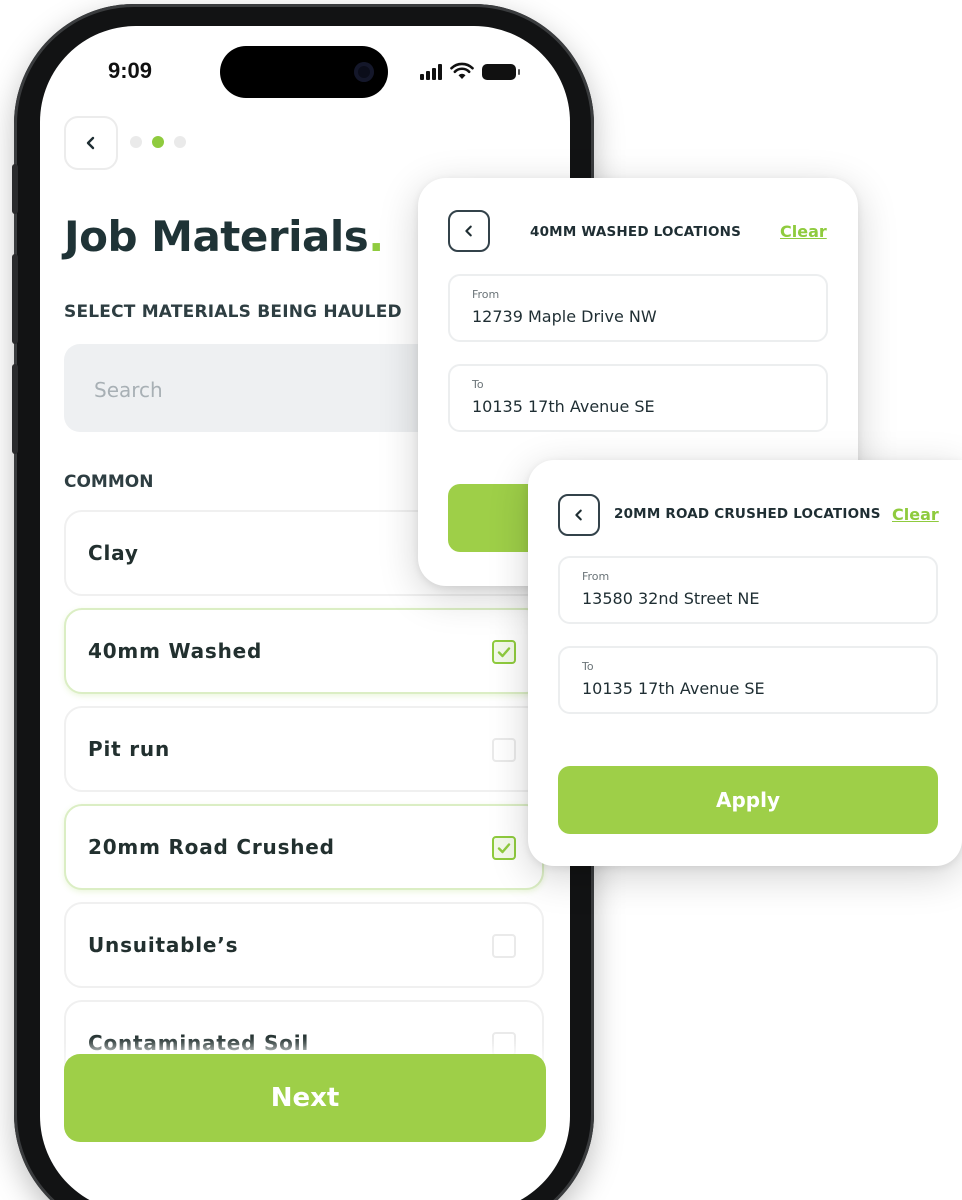  Describe the element at coordinates (199, 1043) in the screenshot. I see `material-label: Contaminated Soil` at that location.